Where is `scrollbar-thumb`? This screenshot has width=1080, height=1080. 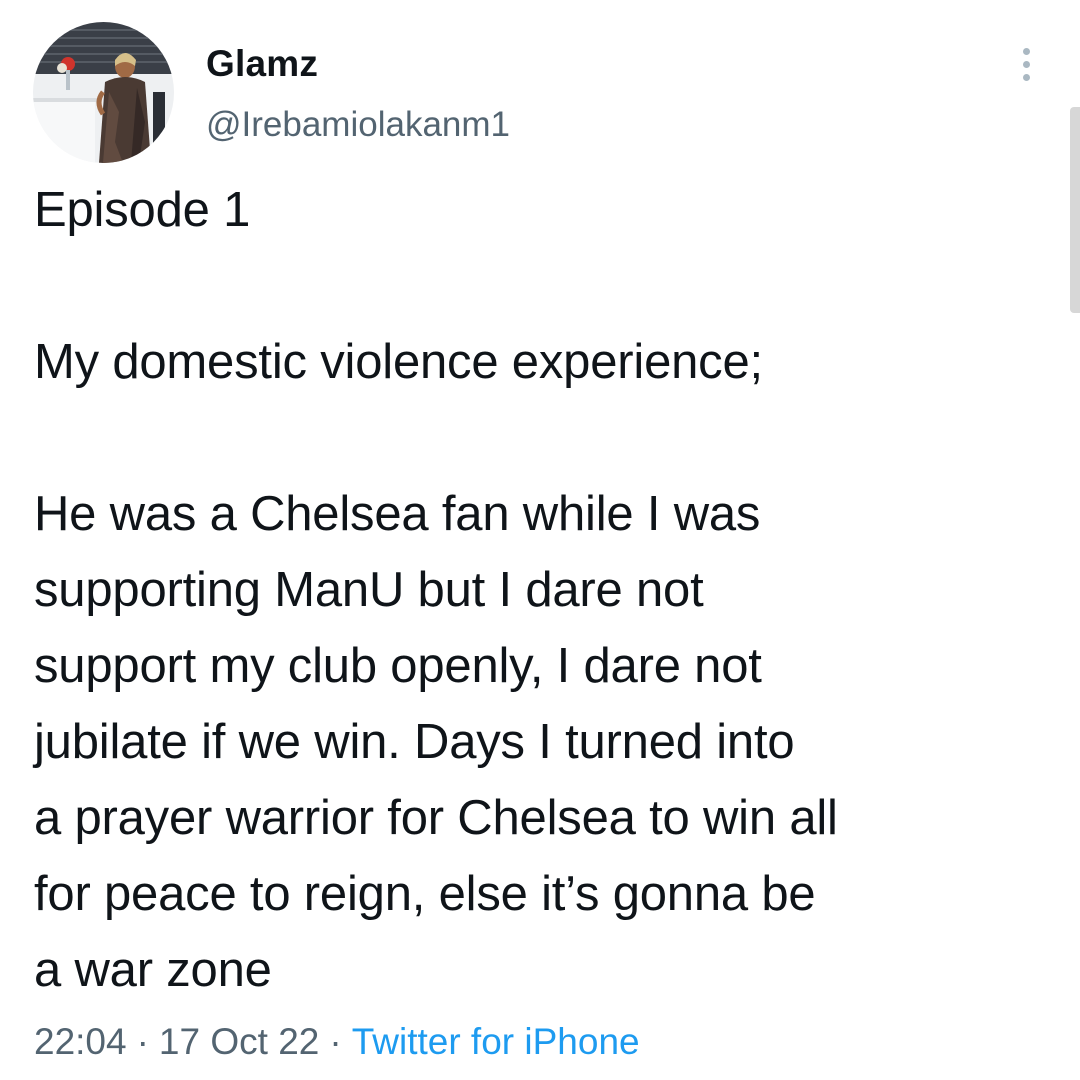 scrollbar-thumb is located at coordinates (1075, 210).